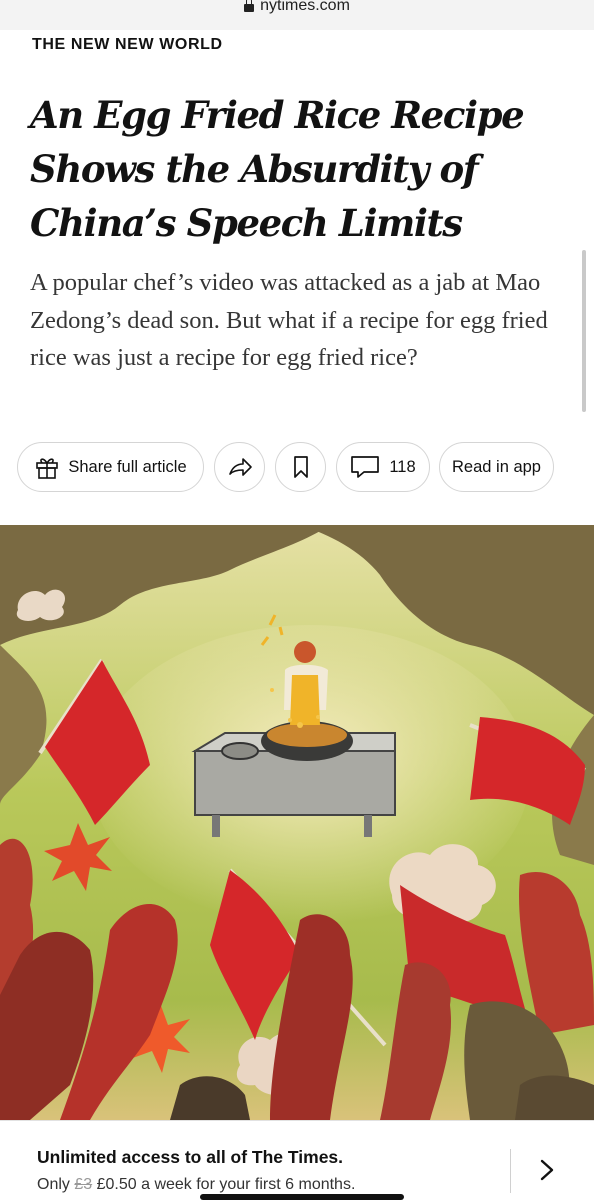 This screenshot has width=594, height=1200. I want to click on read-in-app-button: Read in app, so click(496, 467).